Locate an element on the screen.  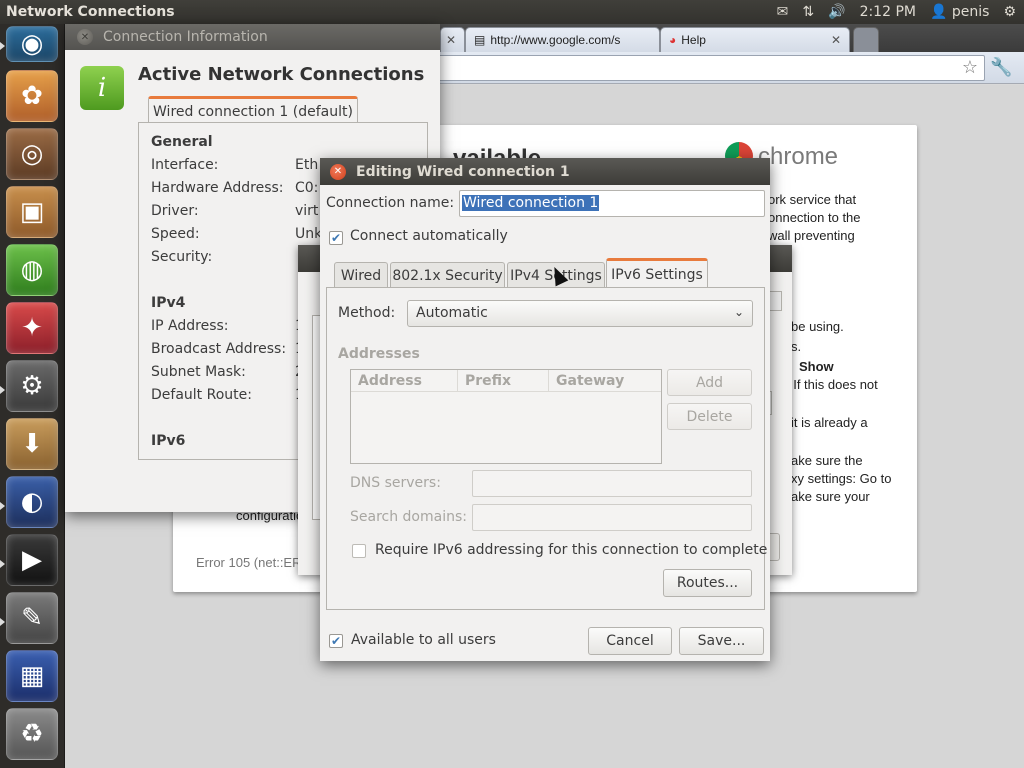
launcher: ◉ ✿ ◎ ▣ ◍ ✦ ⚙ ⬇ ◐ ▶ ✎ ▦ ♻ is located at coordinates (32, 396).